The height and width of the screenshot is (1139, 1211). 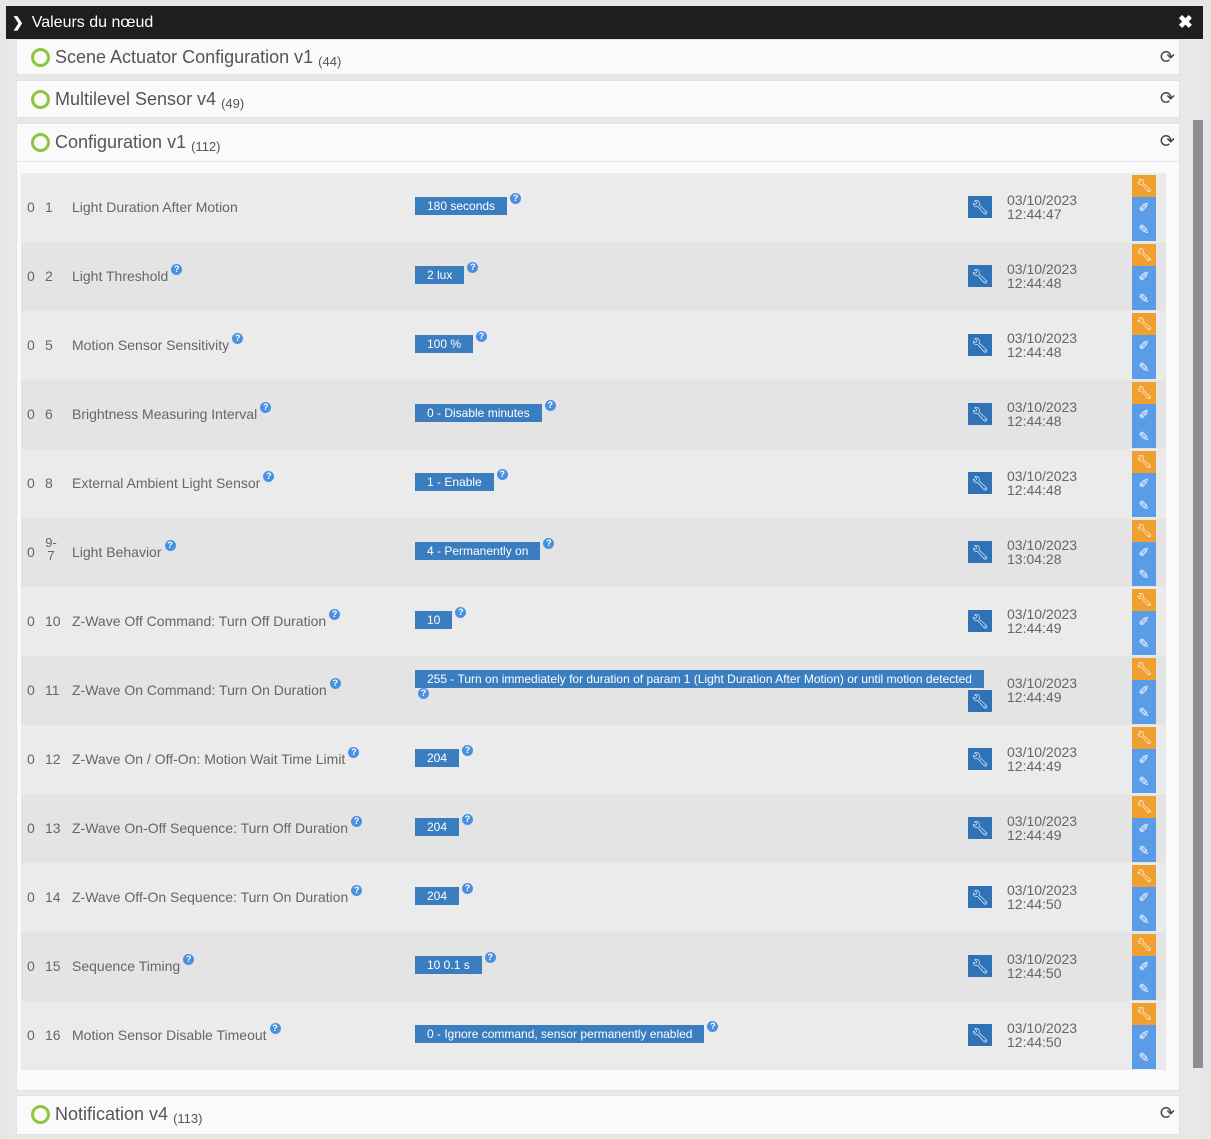 I want to click on value-badge: 10, so click(x=434, y=620).